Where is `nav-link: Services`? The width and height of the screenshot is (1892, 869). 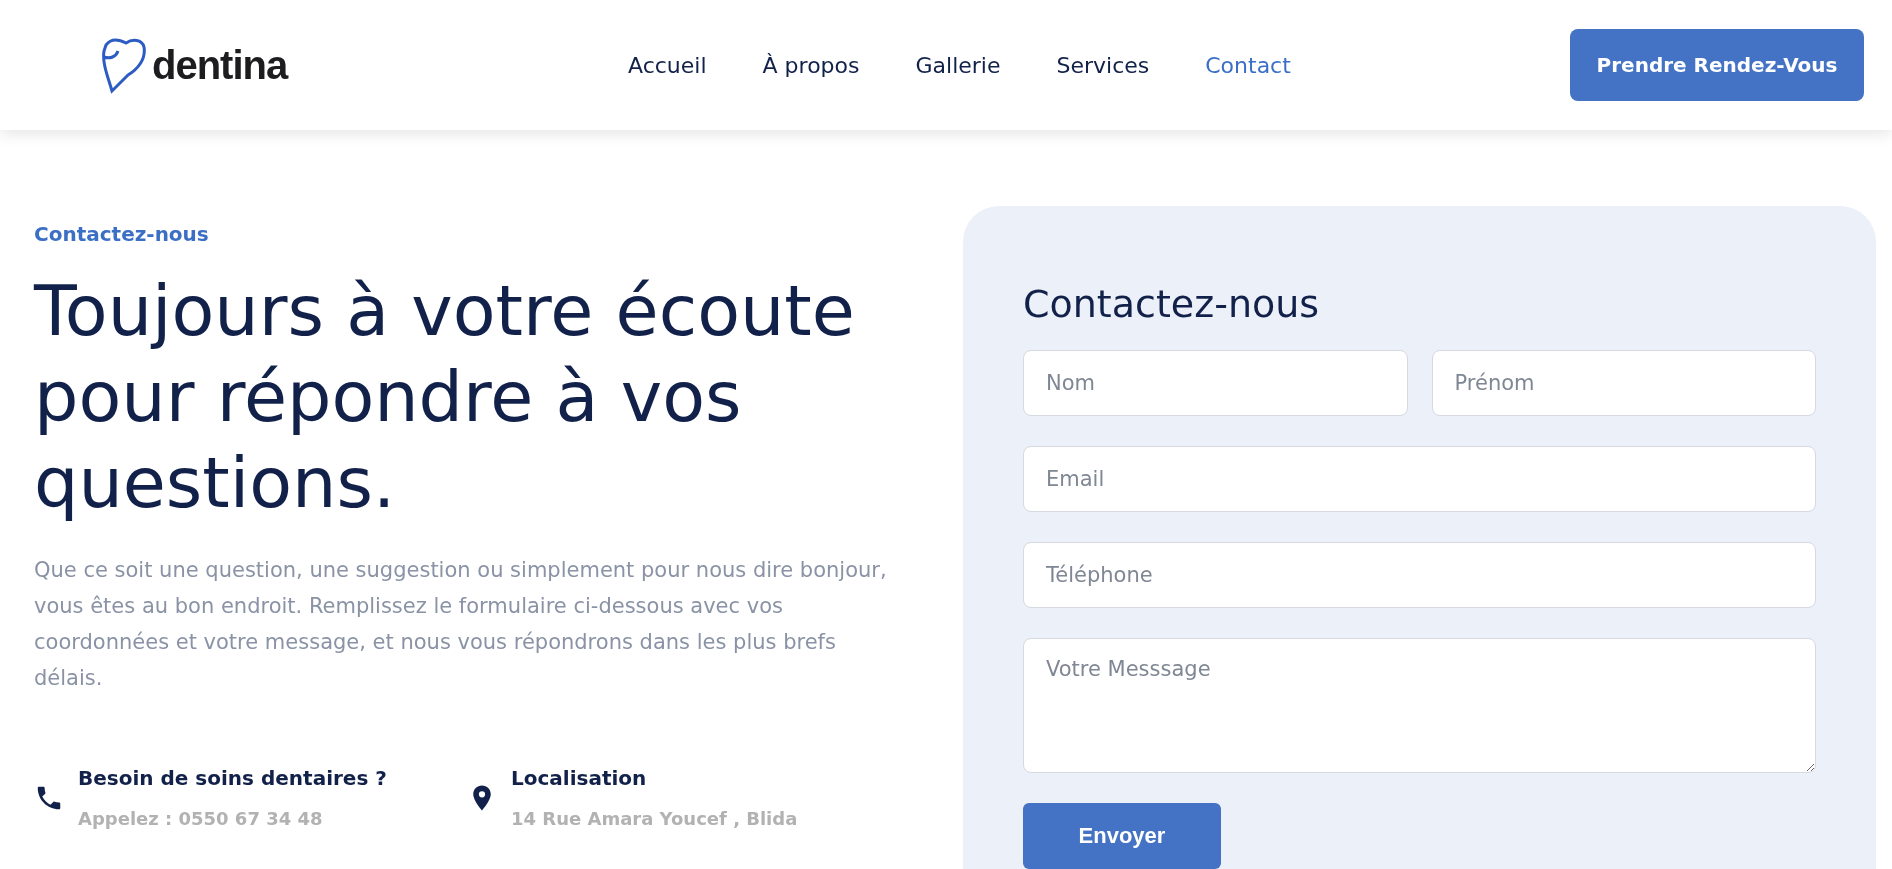
nav-link: Services is located at coordinates (1103, 65).